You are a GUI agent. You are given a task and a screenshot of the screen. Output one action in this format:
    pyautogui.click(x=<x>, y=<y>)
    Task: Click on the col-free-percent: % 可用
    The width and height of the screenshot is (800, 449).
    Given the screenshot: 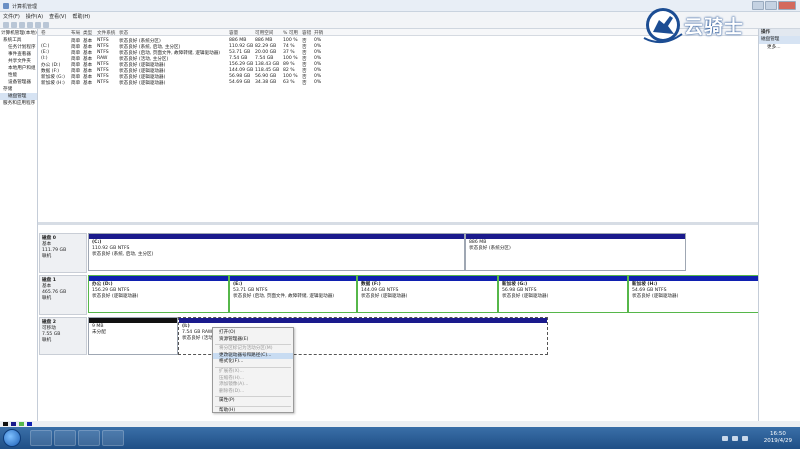 What is the action you would take?
    pyautogui.click(x=290, y=33)
    